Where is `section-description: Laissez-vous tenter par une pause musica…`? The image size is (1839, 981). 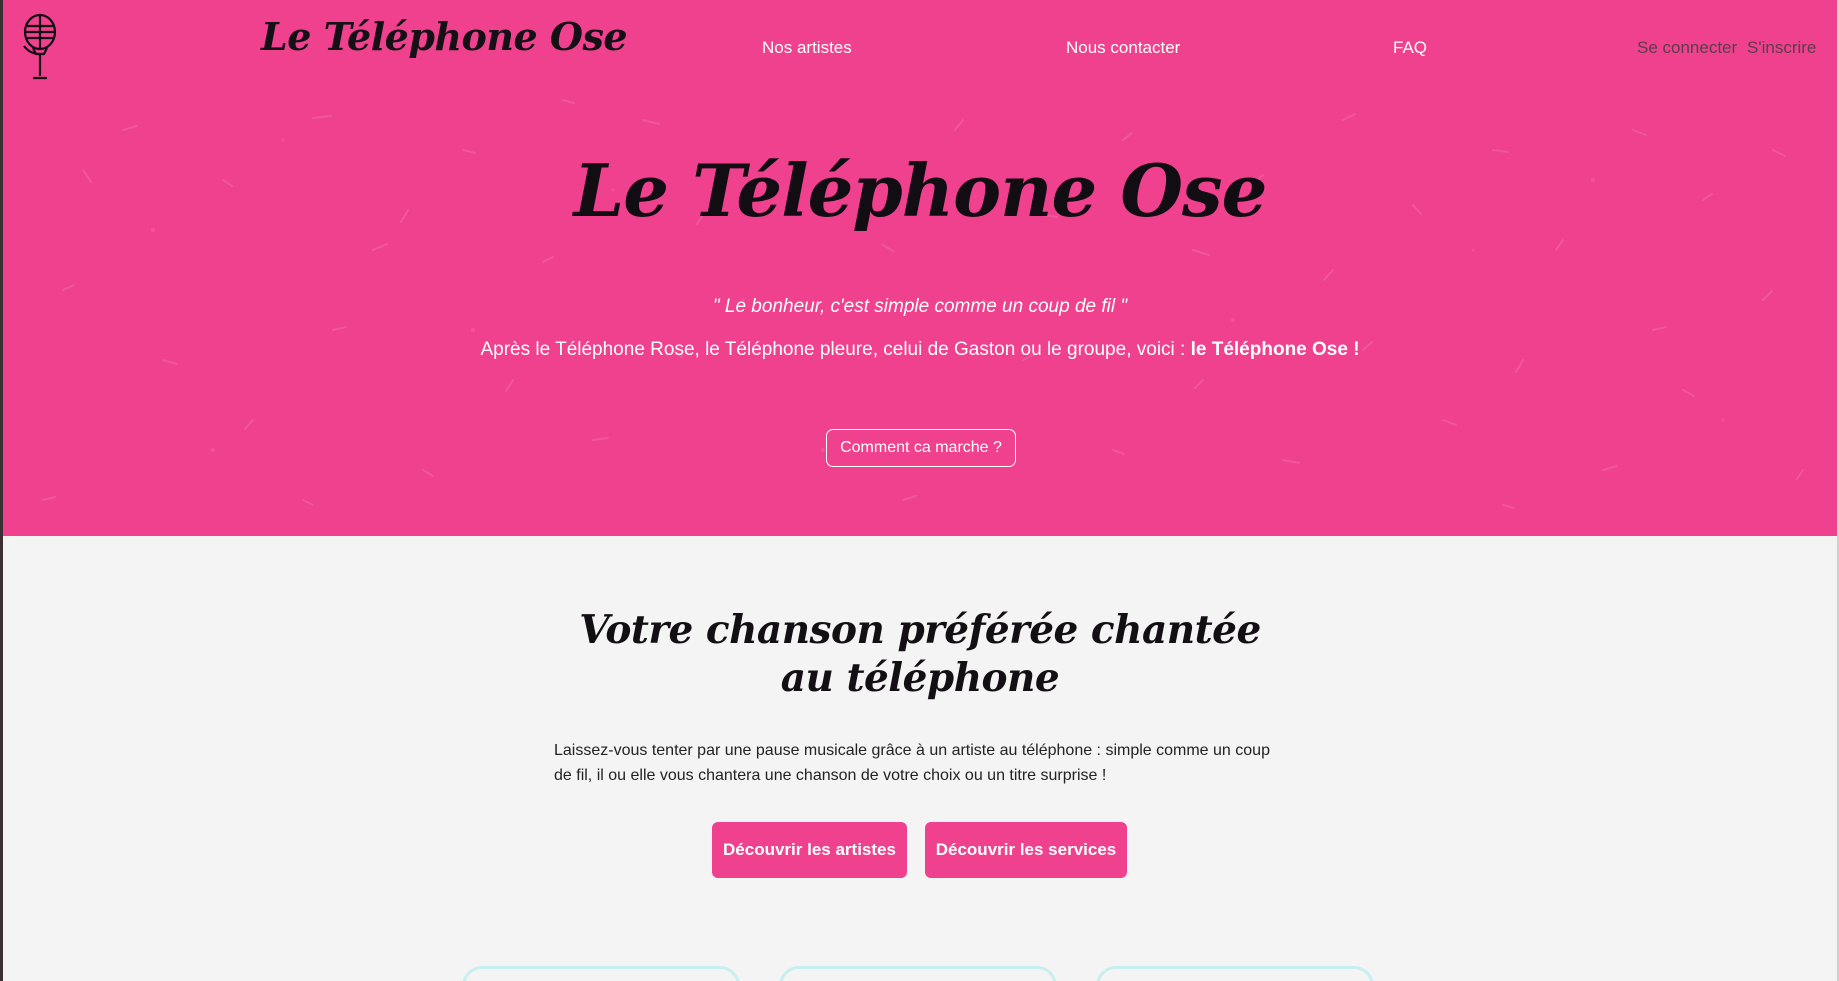
section-description: Laissez-vous tenter par une pause musica… is located at coordinates (912, 763).